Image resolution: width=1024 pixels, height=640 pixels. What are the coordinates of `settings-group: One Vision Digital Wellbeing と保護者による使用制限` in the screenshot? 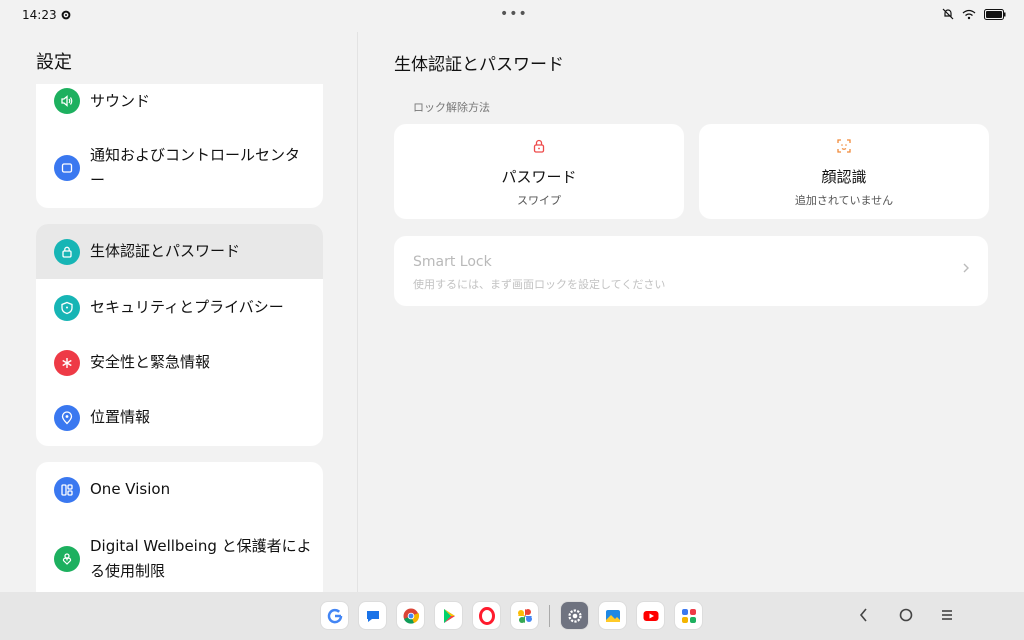 It's located at (179, 527).